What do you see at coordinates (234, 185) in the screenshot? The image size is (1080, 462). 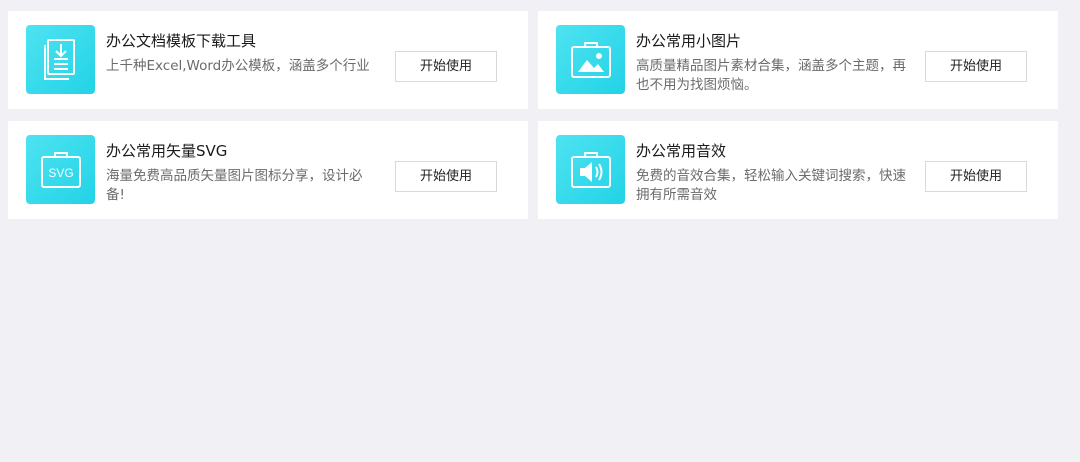 I see `card-description: 海量免费高品质矢量图片图标分享，设计必备!` at bounding box center [234, 185].